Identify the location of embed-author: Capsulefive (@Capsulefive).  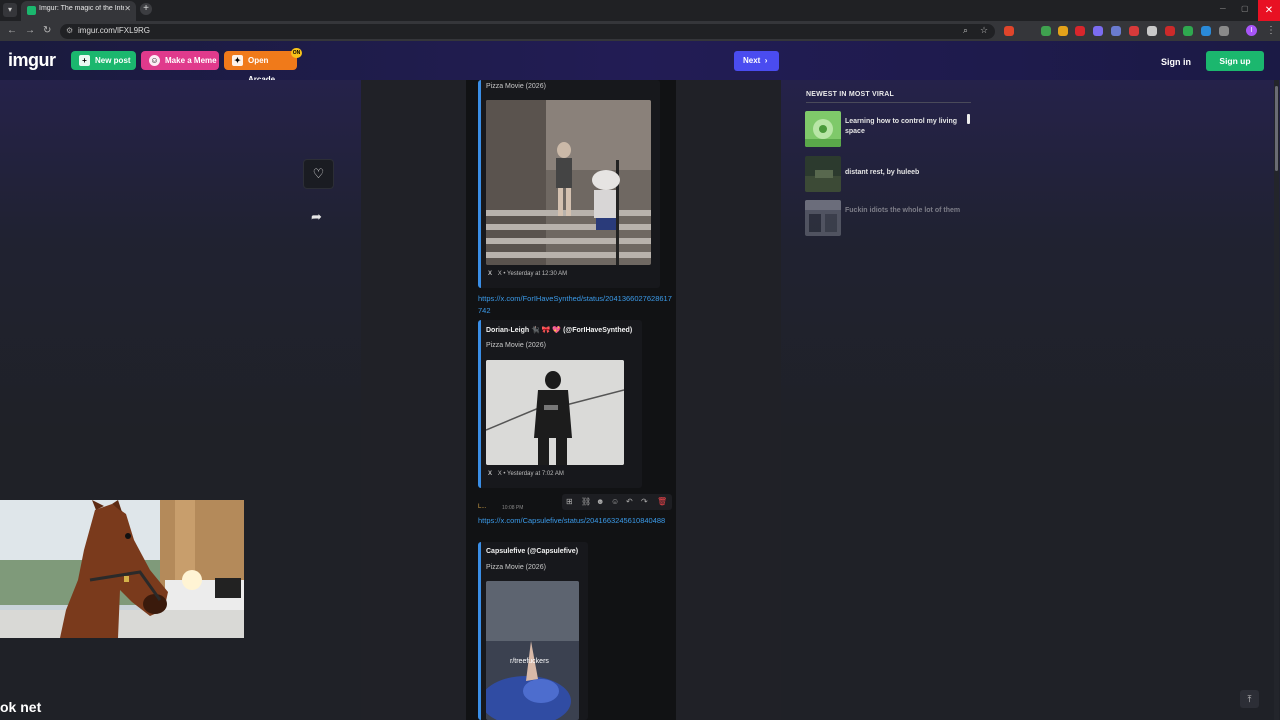
(532, 551).